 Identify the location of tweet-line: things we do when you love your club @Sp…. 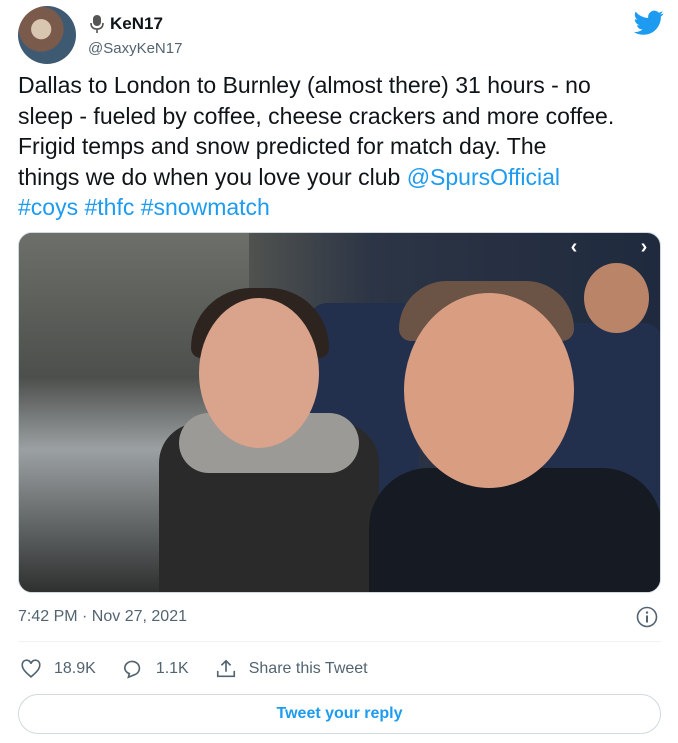
(343, 177).